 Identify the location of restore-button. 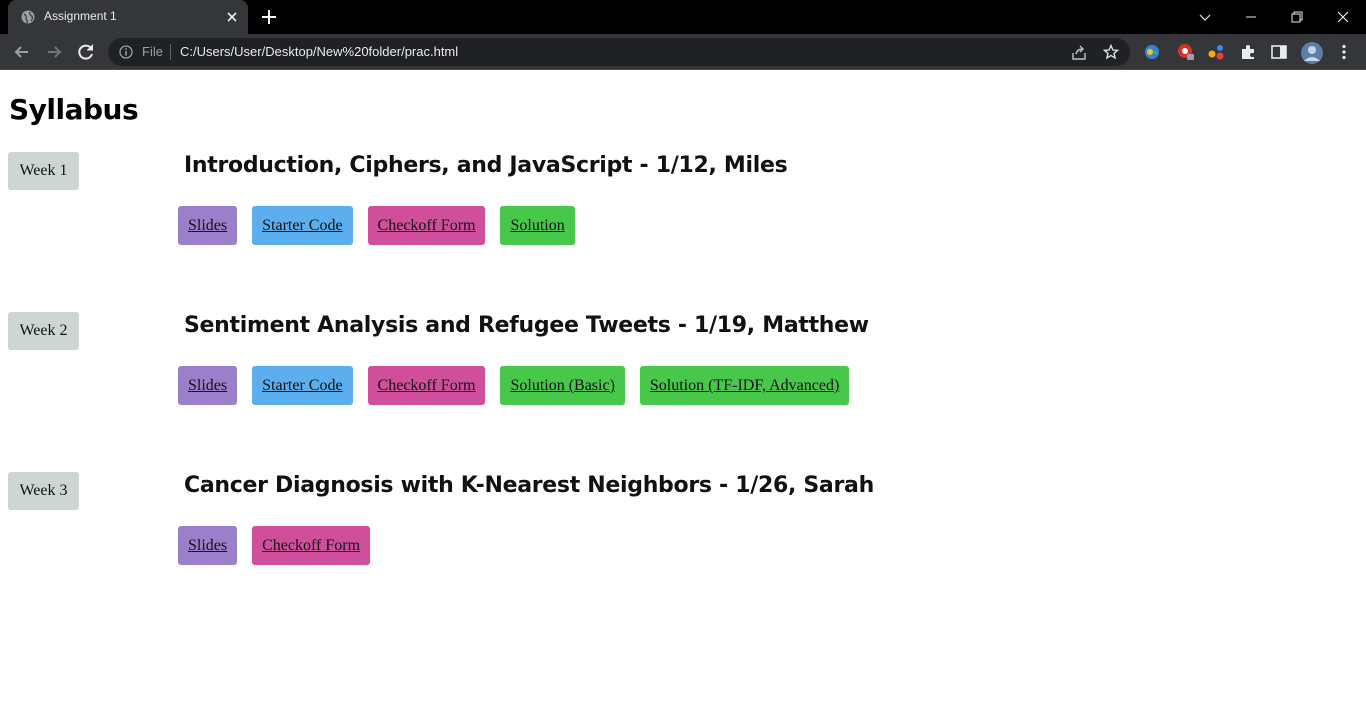
(1297, 17).